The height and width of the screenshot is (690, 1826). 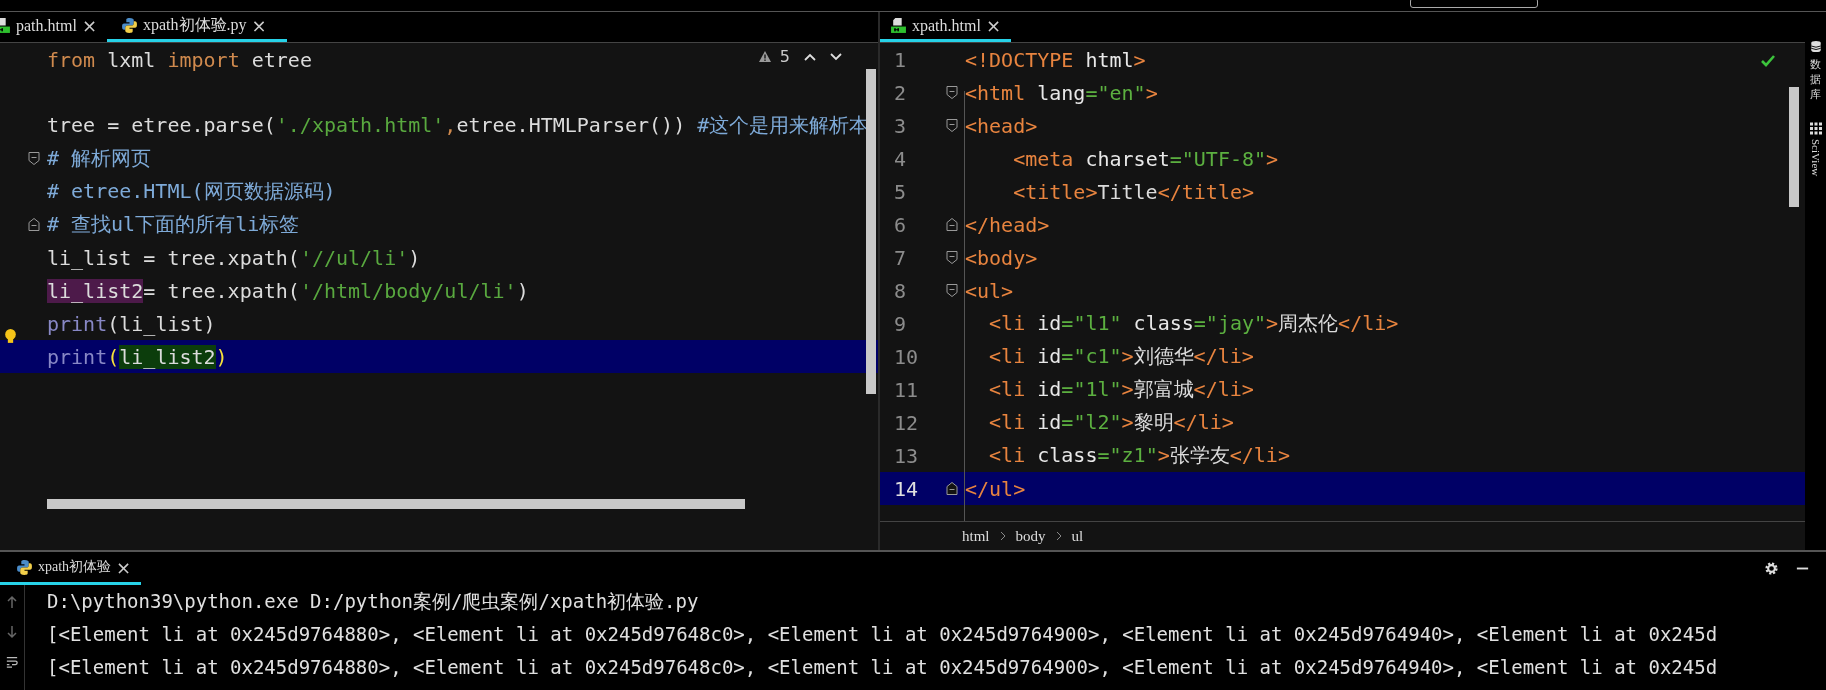 What do you see at coordinates (1139, 455) in the screenshot?
I see `code-line: <li class="z1">张学友</li>` at bounding box center [1139, 455].